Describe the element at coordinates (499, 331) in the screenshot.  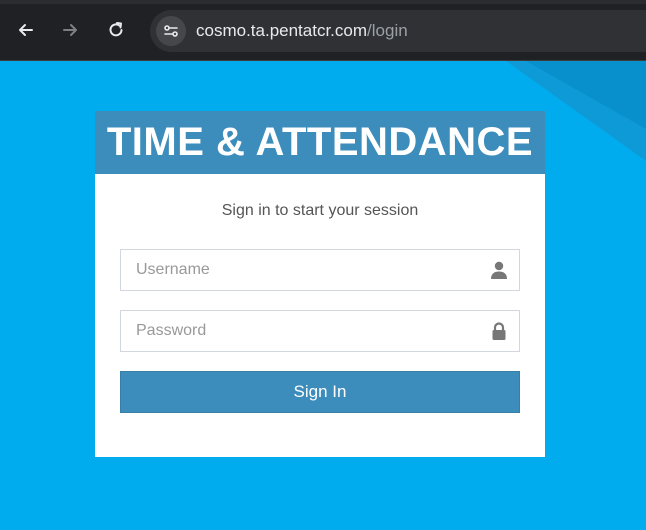
I see `lock-icon` at that location.